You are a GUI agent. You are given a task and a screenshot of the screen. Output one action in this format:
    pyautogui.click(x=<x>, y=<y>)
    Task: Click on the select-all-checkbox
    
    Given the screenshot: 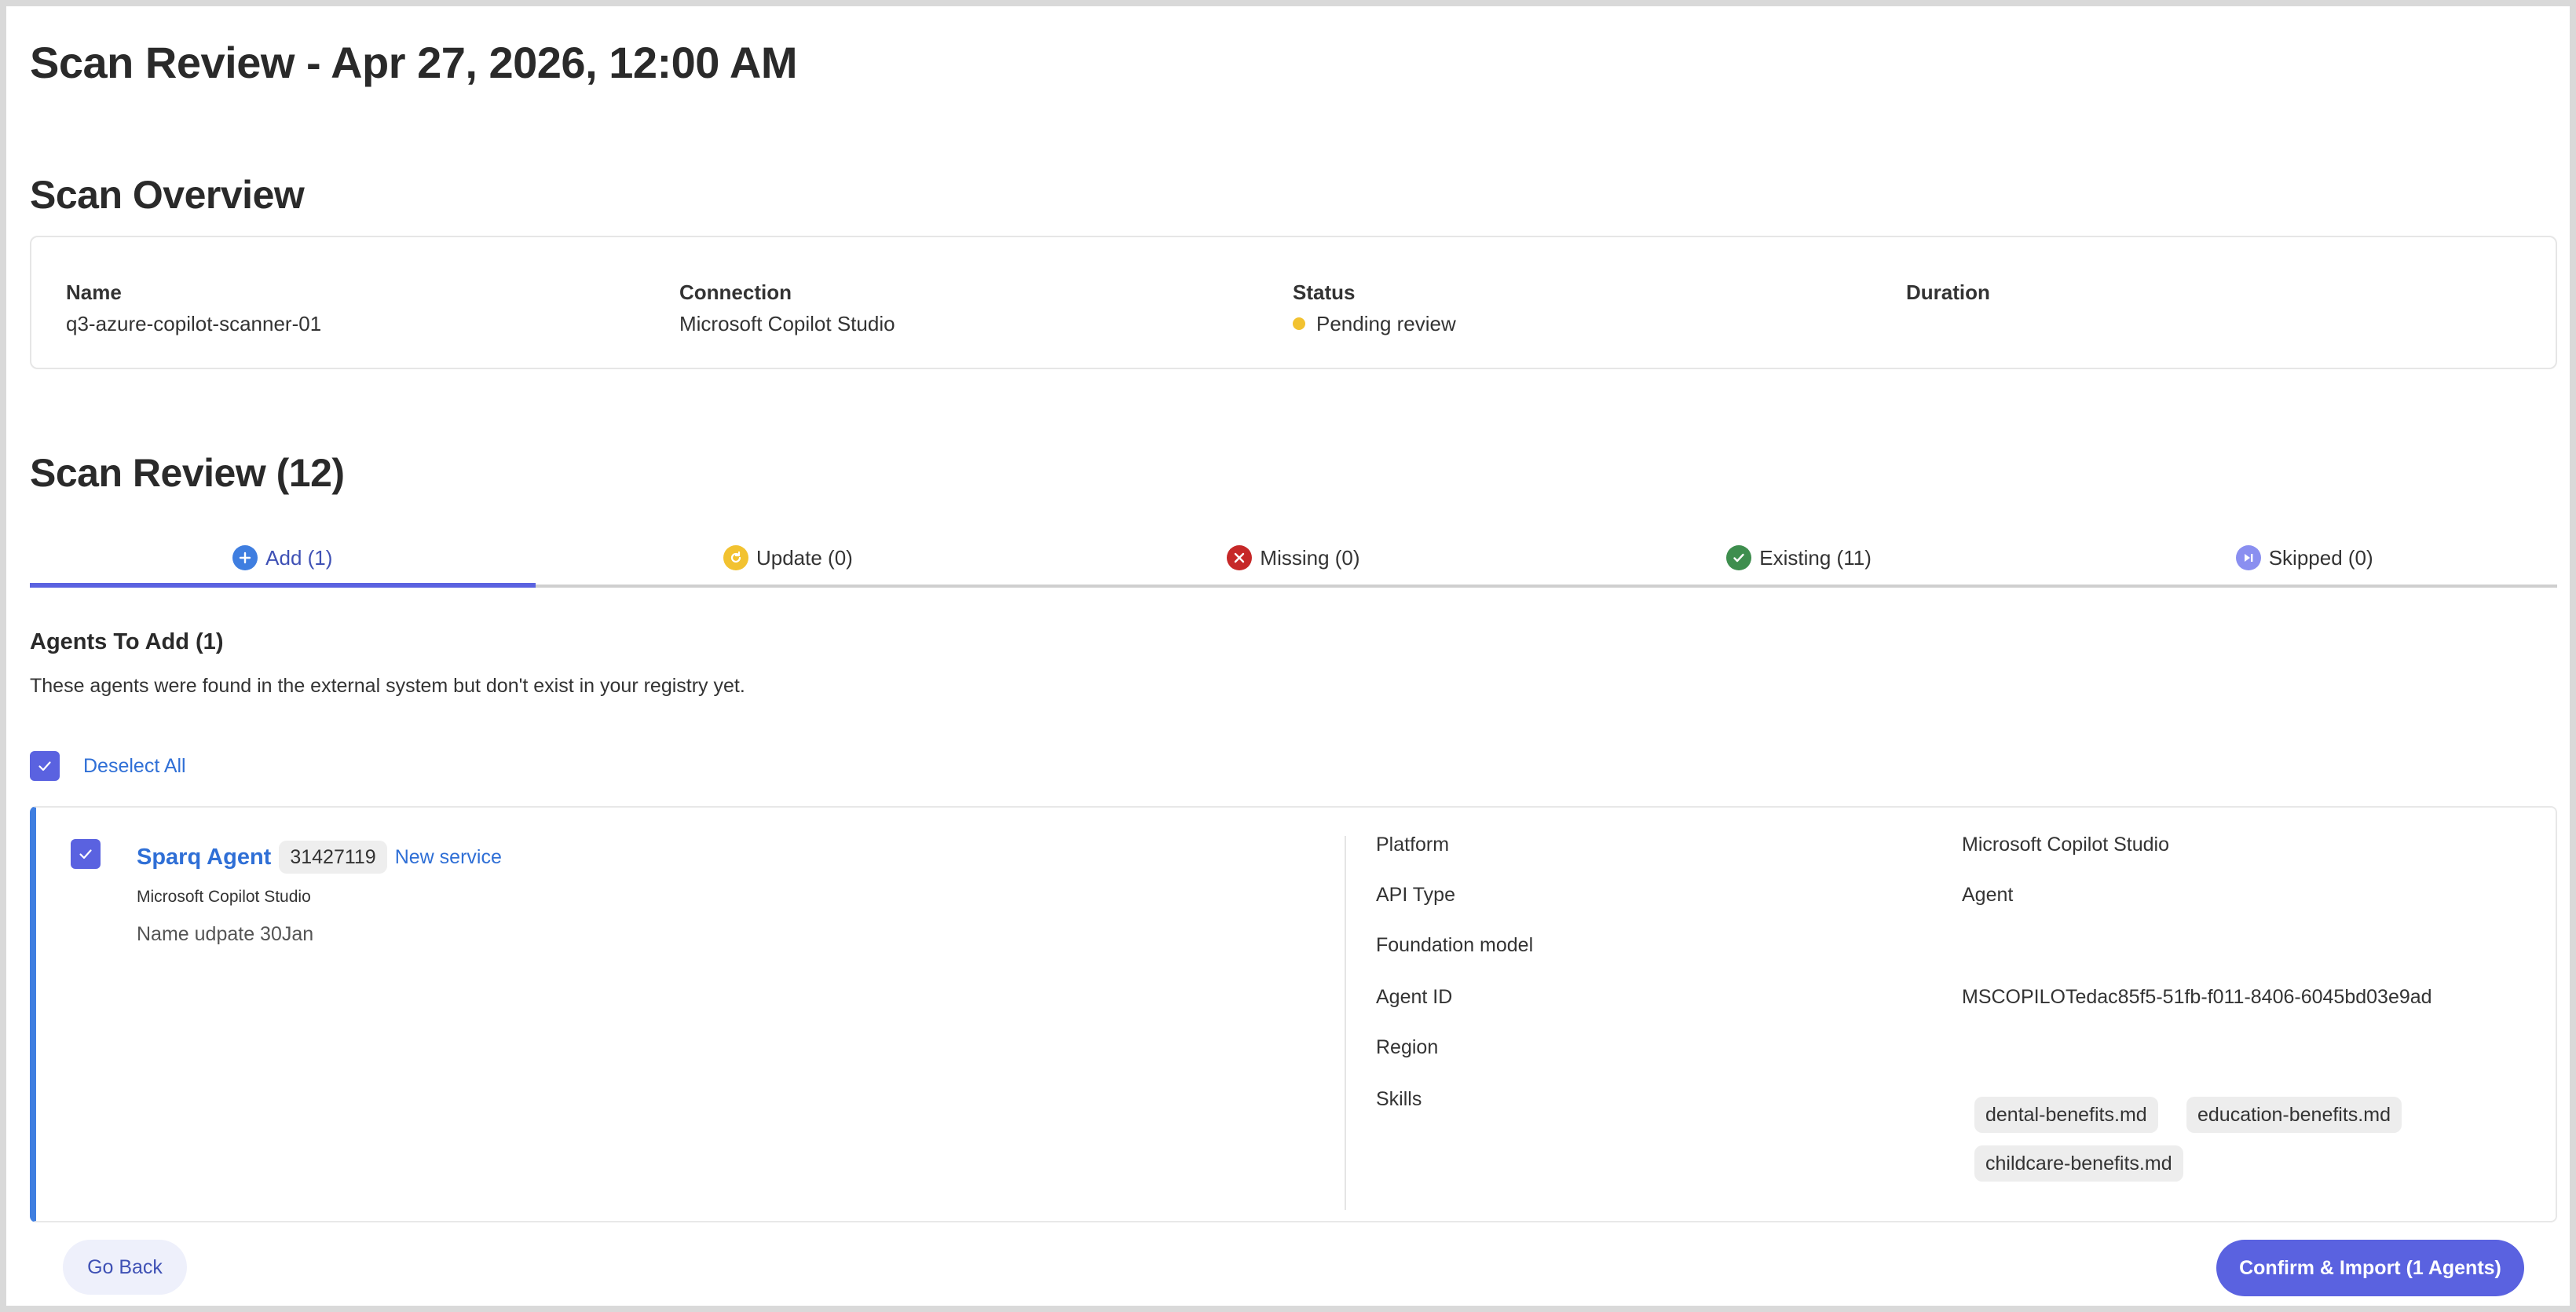 What is the action you would take?
    pyautogui.click(x=45, y=766)
    